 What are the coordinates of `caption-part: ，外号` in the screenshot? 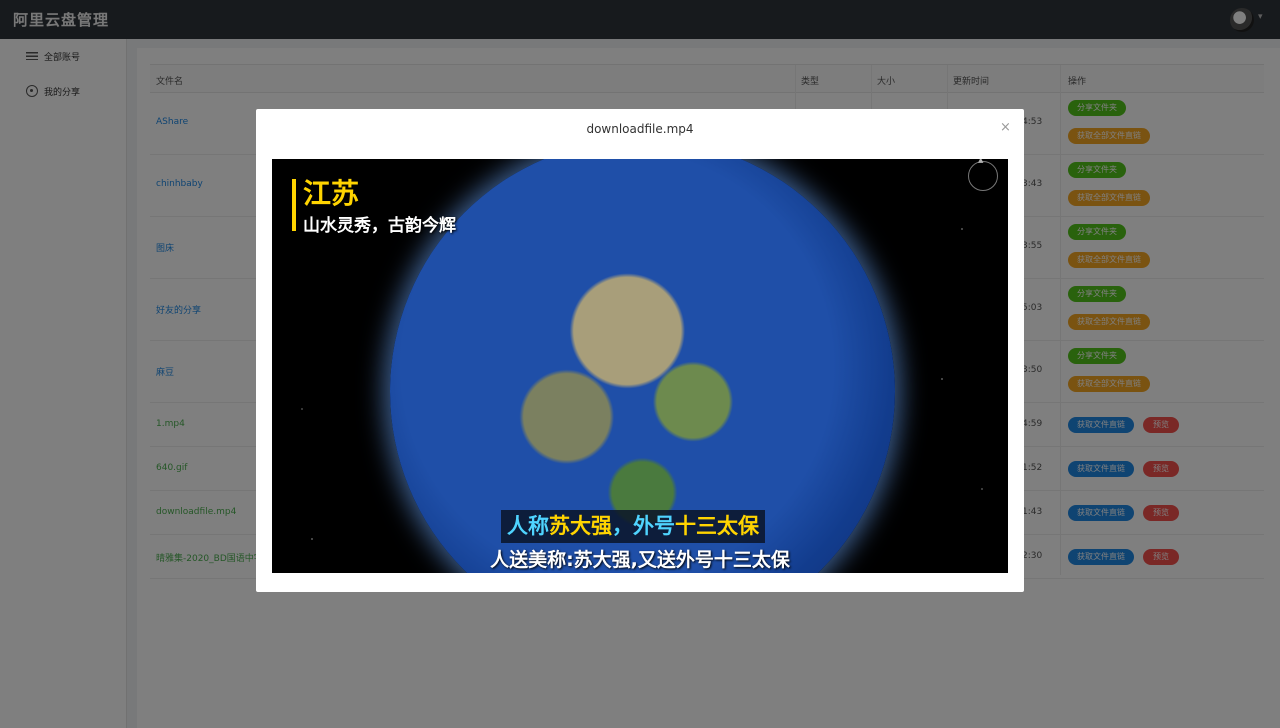 It's located at (643, 526).